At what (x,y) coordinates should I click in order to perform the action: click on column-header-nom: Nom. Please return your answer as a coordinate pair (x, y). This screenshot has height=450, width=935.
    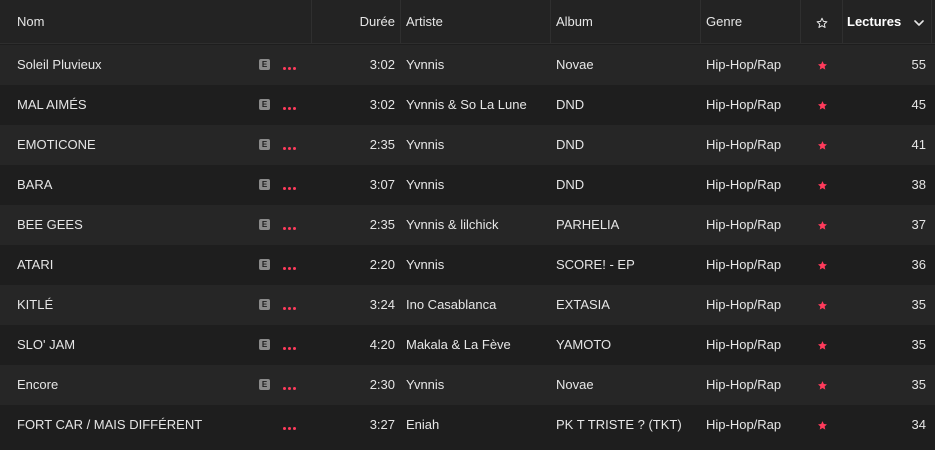
    Looking at the image, I should click on (30, 21).